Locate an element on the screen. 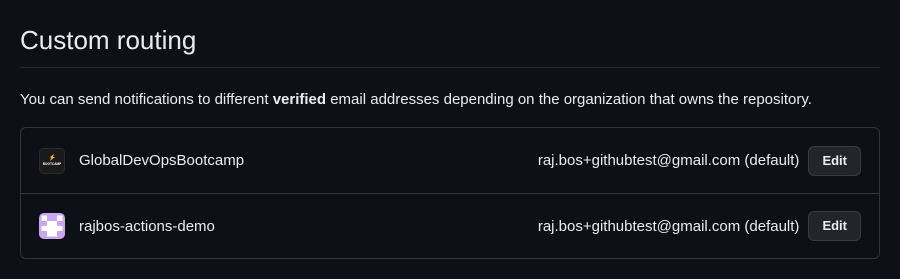 The image size is (900, 279). section-divider is located at coordinates (450, 67).